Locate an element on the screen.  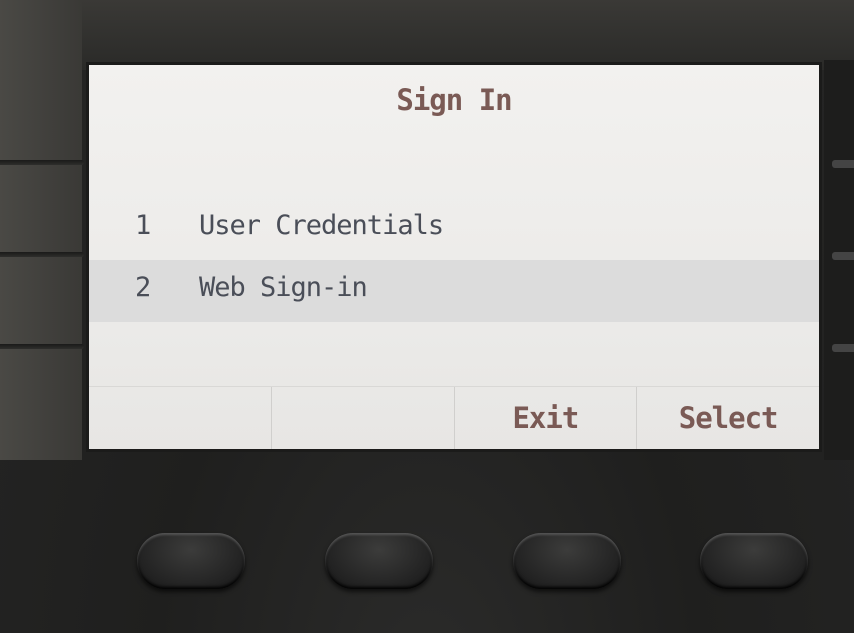
menu-item-number: 2 is located at coordinates (143, 287).